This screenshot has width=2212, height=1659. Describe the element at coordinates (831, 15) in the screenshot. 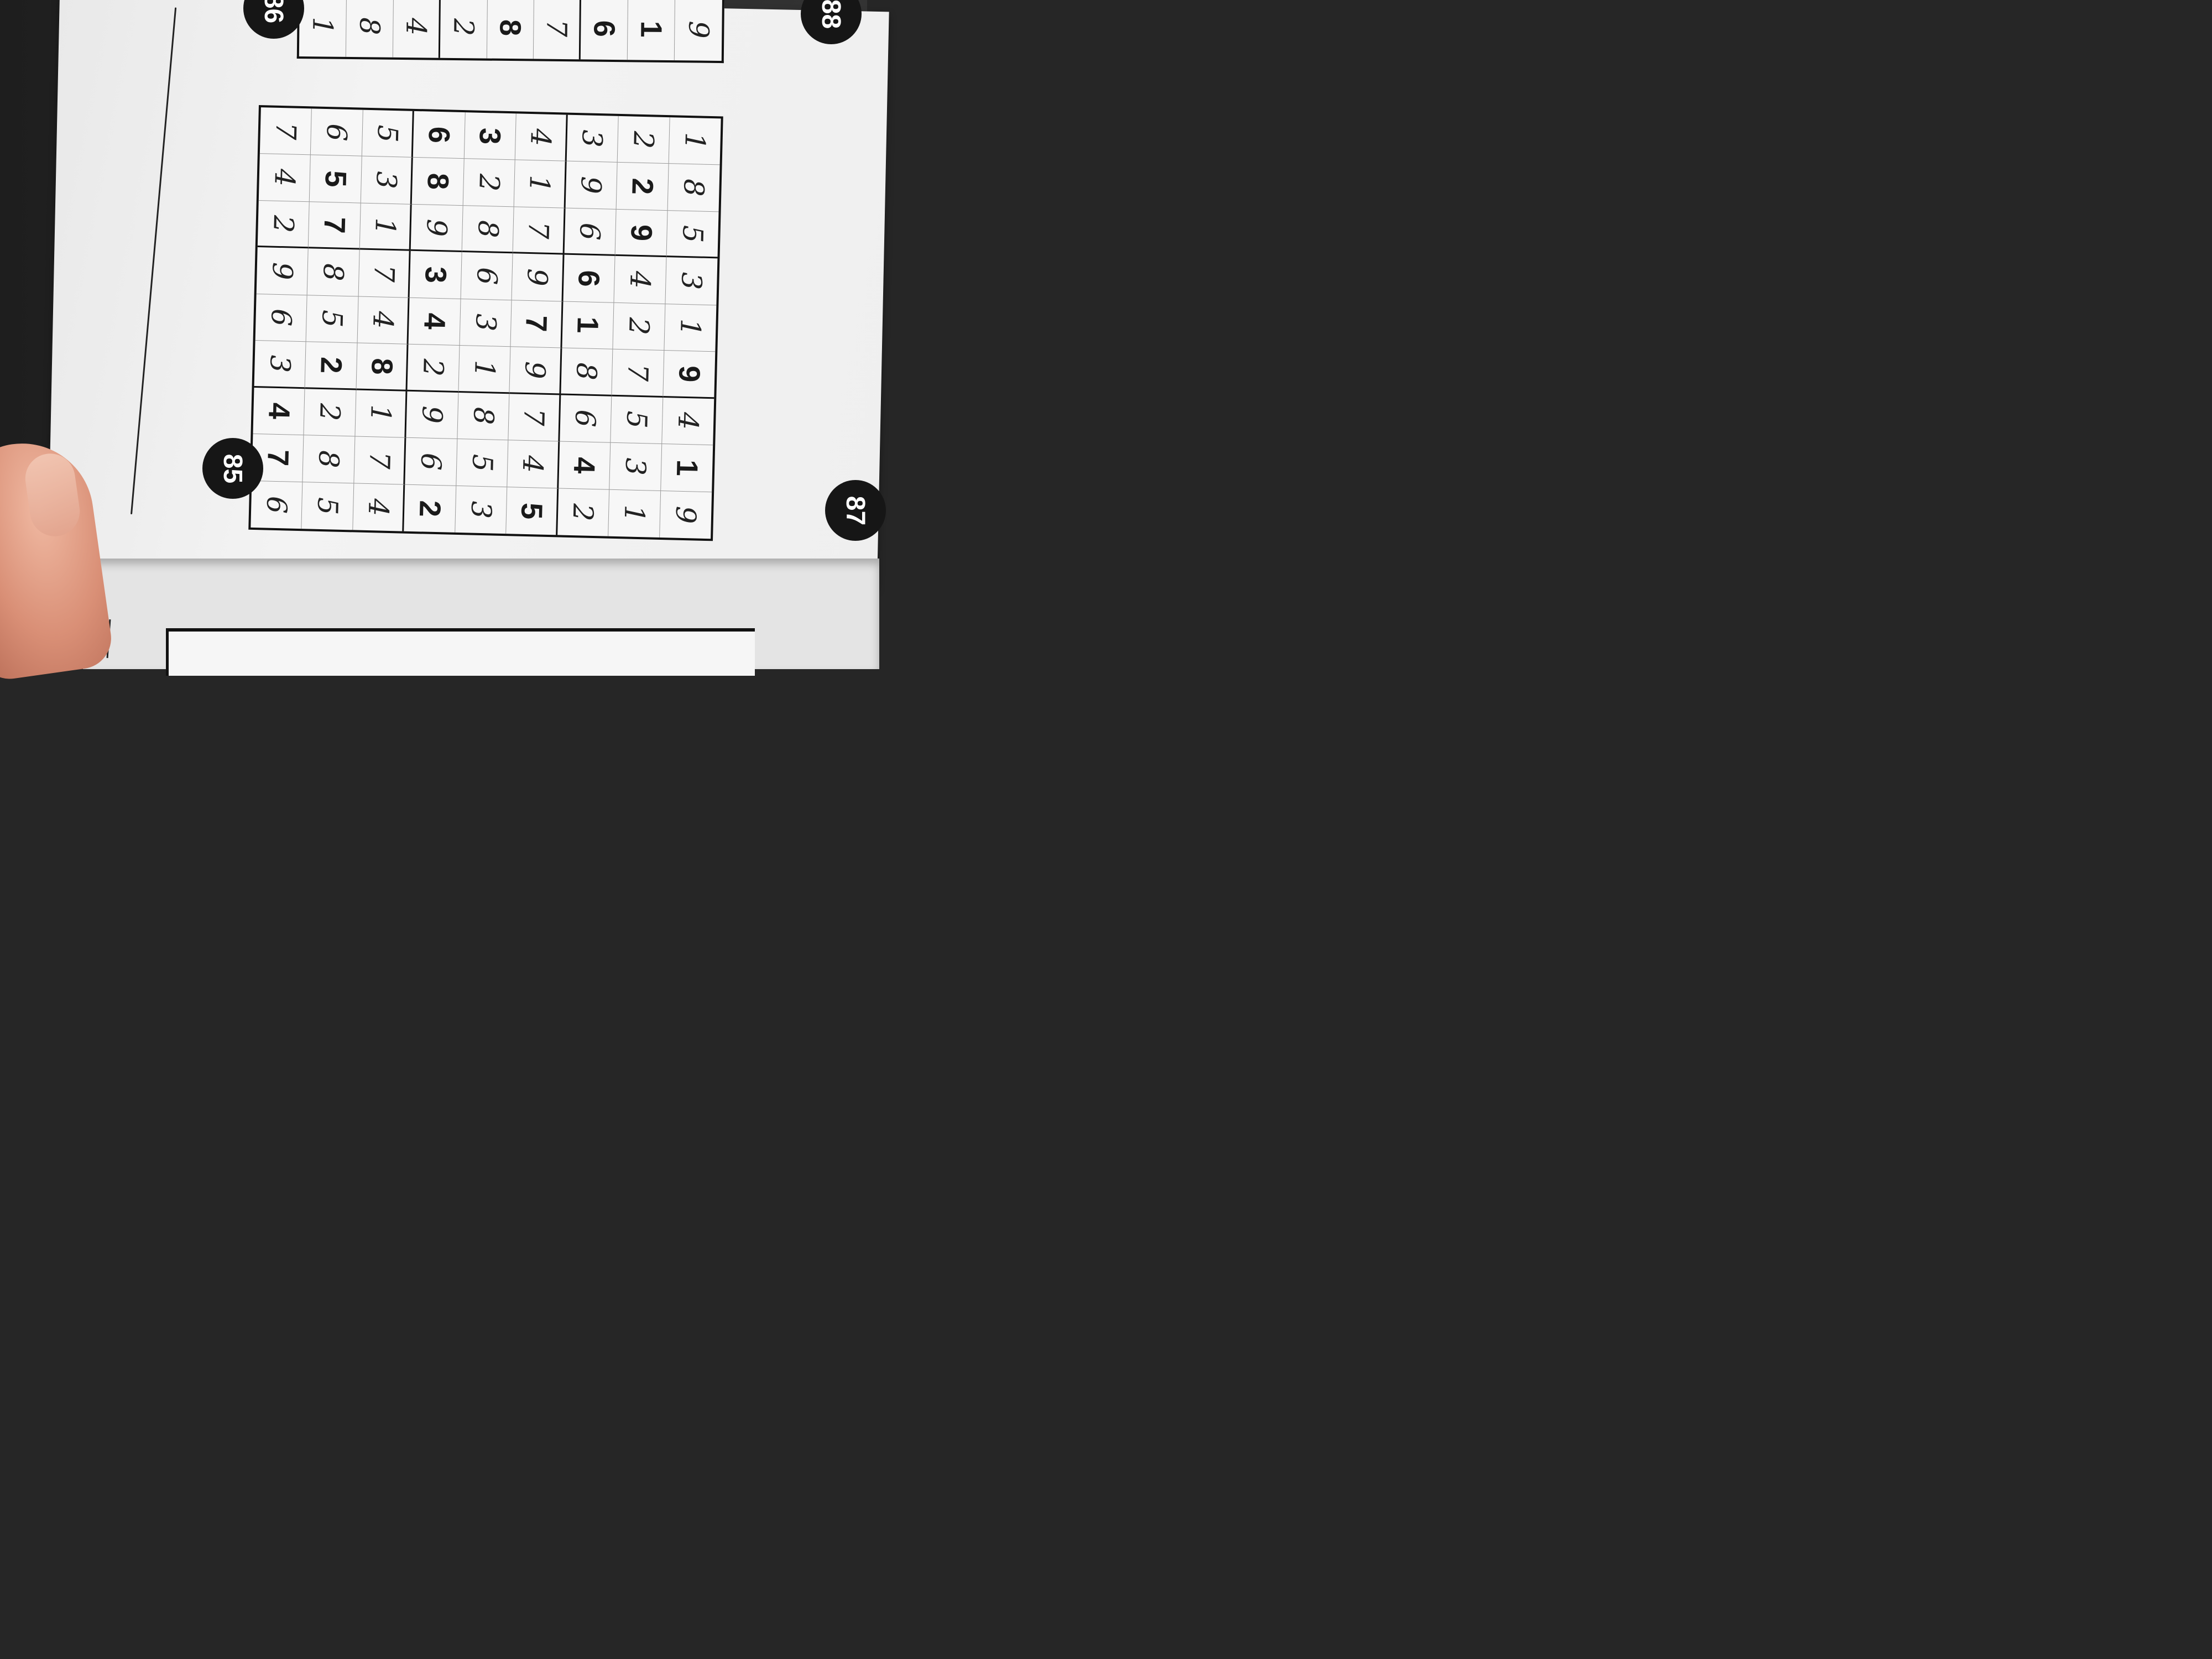

I see `puzzle-number-88: 88` at that location.